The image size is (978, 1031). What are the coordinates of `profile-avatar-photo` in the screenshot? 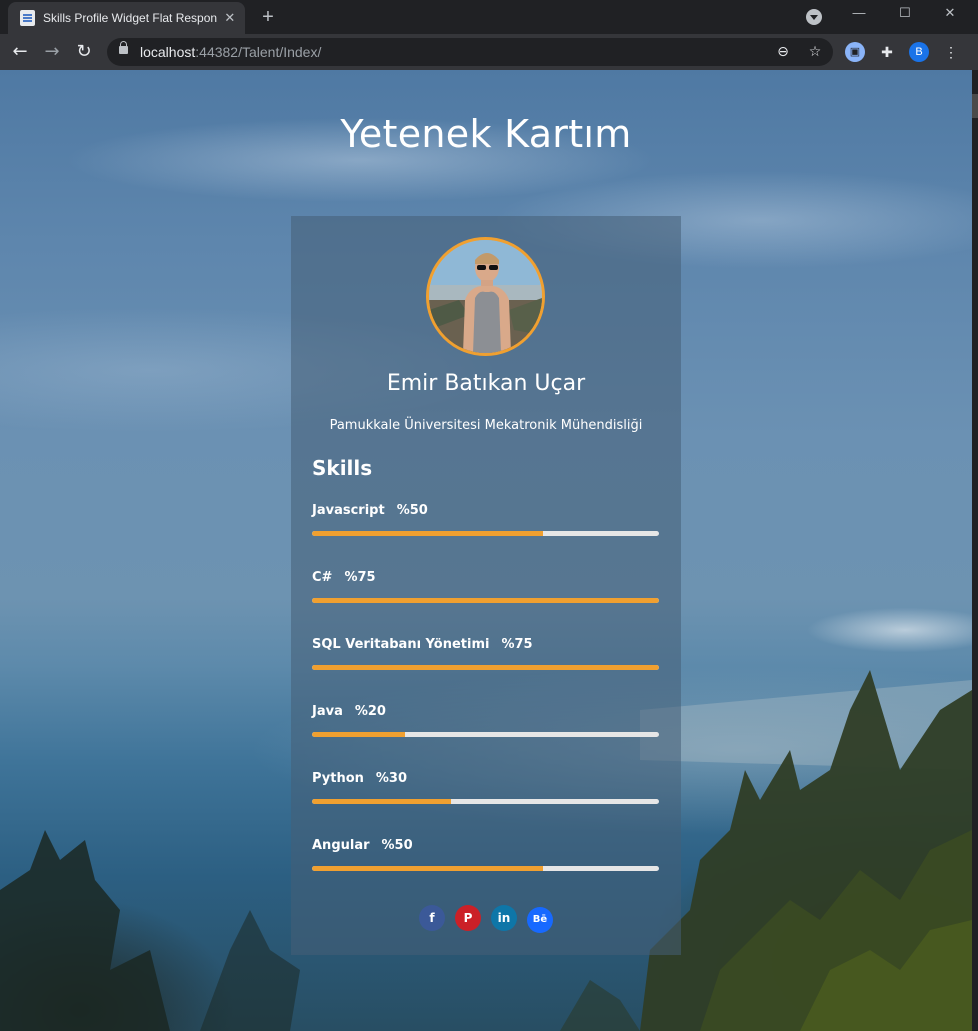 It's located at (485, 296).